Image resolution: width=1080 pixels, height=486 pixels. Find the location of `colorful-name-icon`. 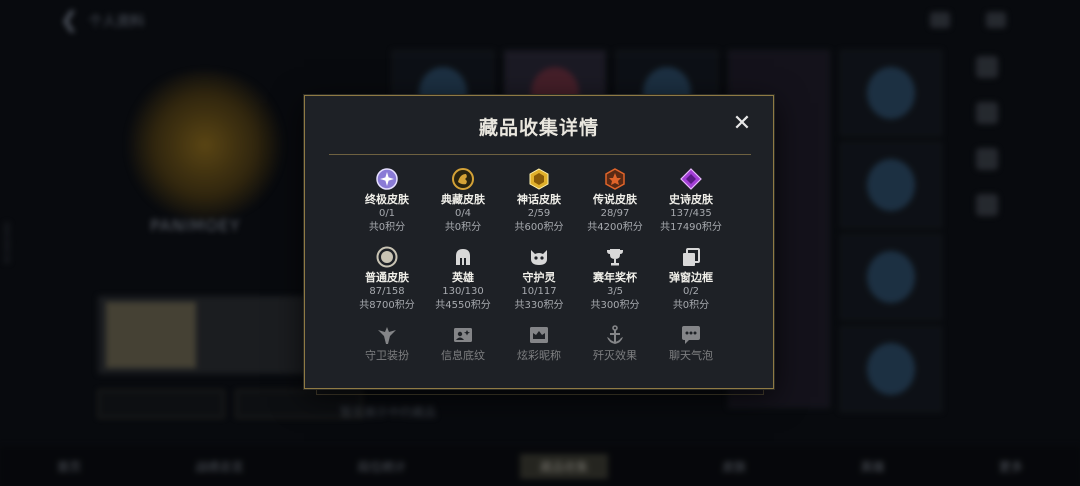

colorful-name-icon is located at coordinates (539, 335).